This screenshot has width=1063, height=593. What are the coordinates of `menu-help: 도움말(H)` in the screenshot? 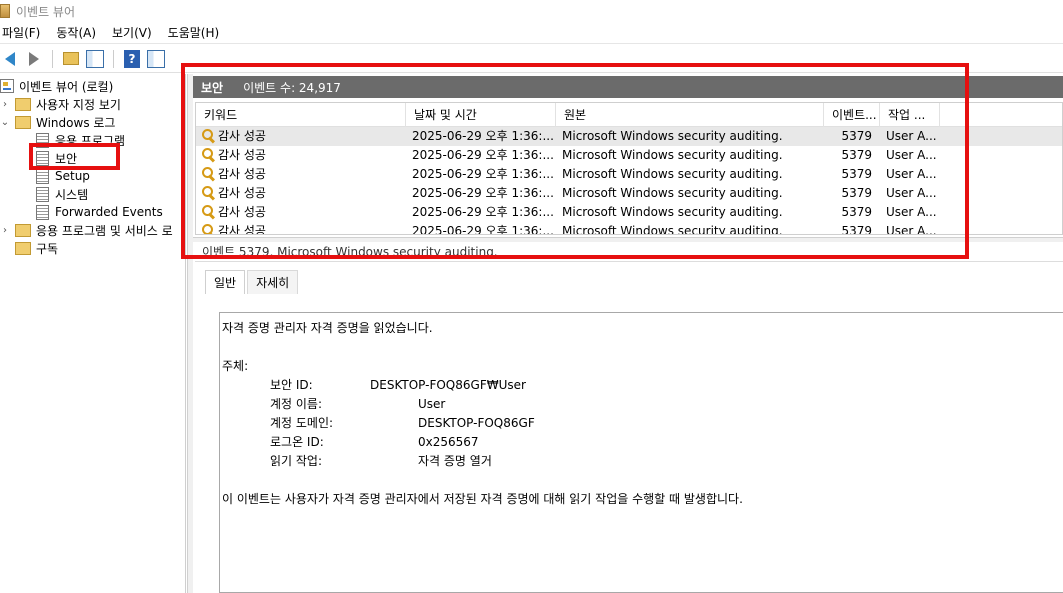 It's located at (197, 32).